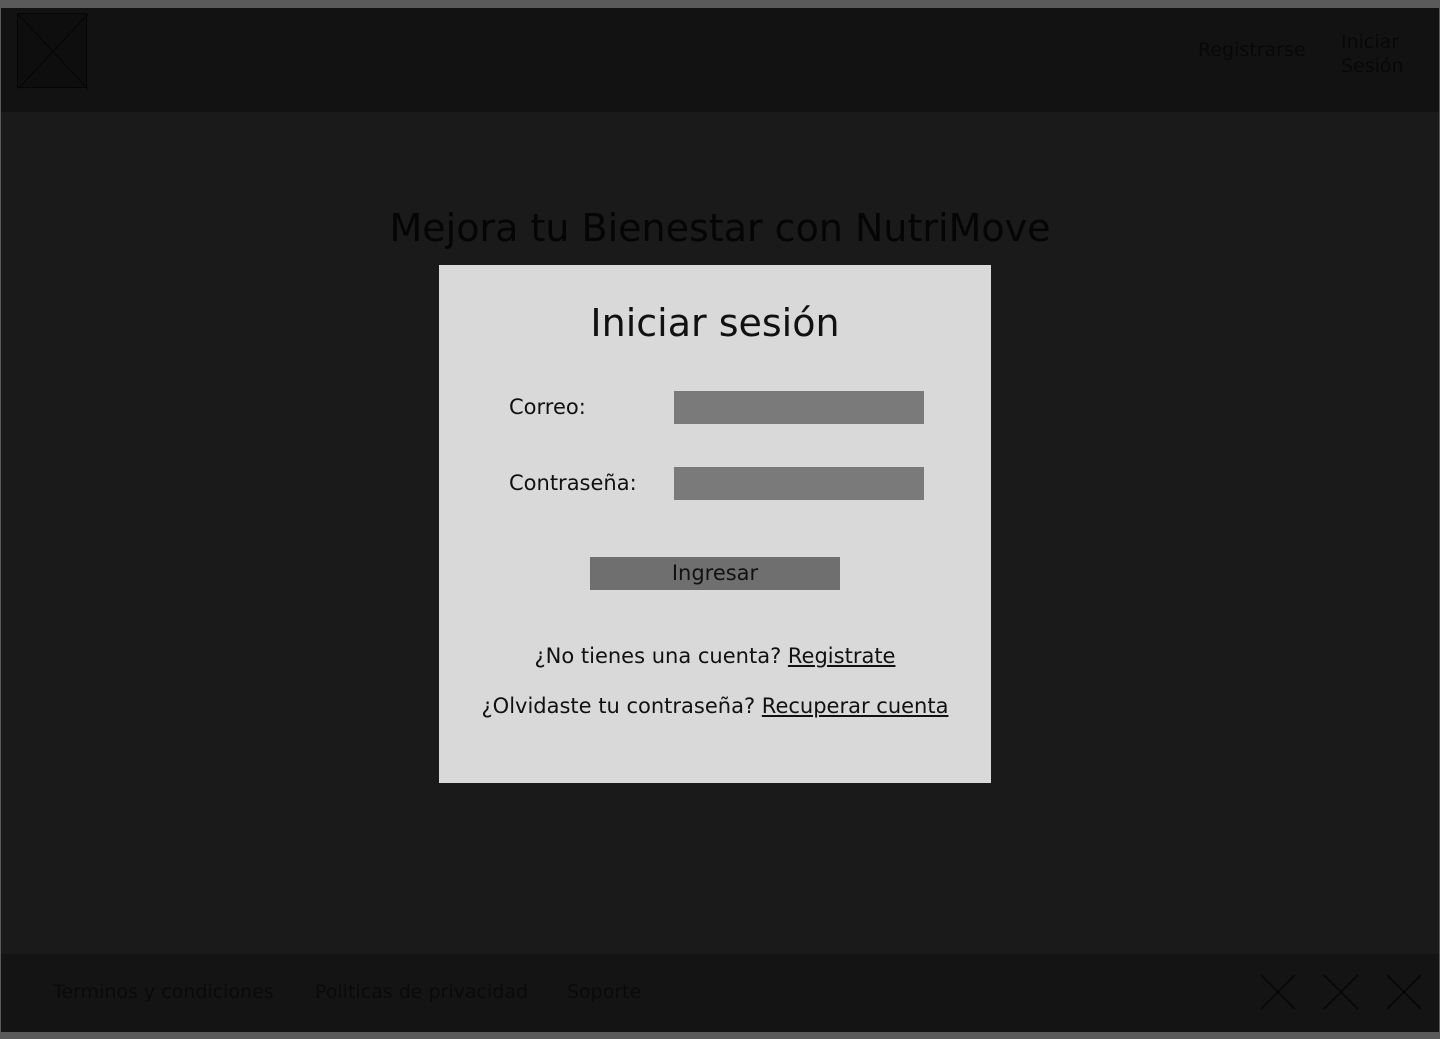 Image resolution: width=1440 pixels, height=1039 pixels. What do you see at coordinates (604, 992) in the screenshot?
I see `footer-support-link: Soporte` at bounding box center [604, 992].